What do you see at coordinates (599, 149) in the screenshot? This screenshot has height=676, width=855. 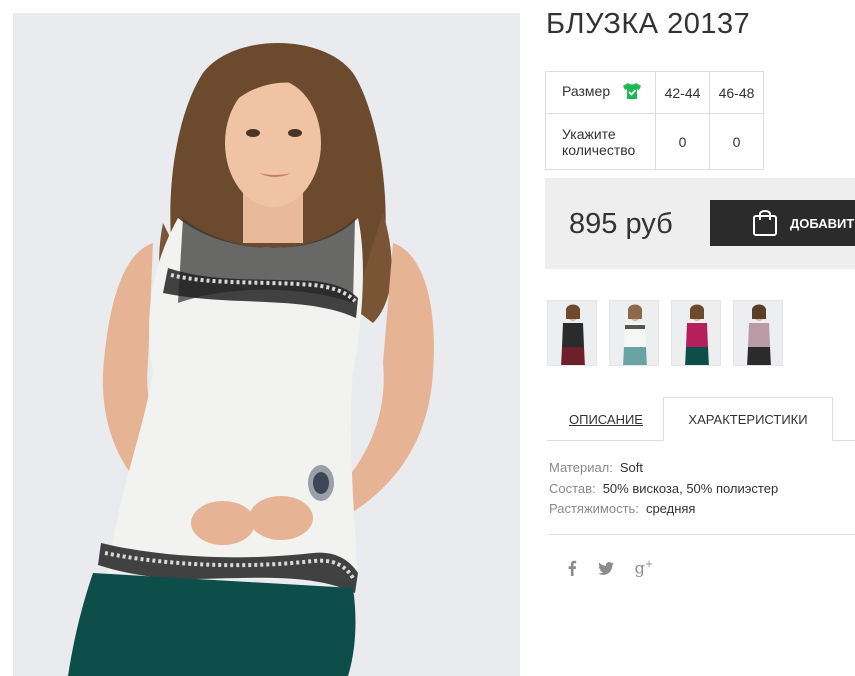 I see `quantity-label-line2: количество` at bounding box center [599, 149].